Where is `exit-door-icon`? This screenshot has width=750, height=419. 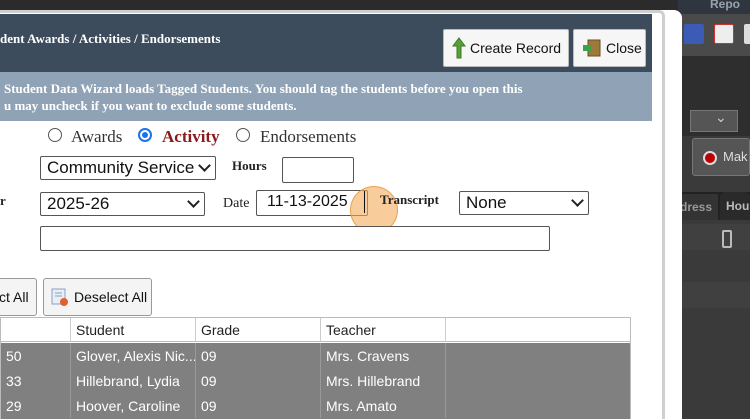
exit-door-icon is located at coordinates (592, 48).